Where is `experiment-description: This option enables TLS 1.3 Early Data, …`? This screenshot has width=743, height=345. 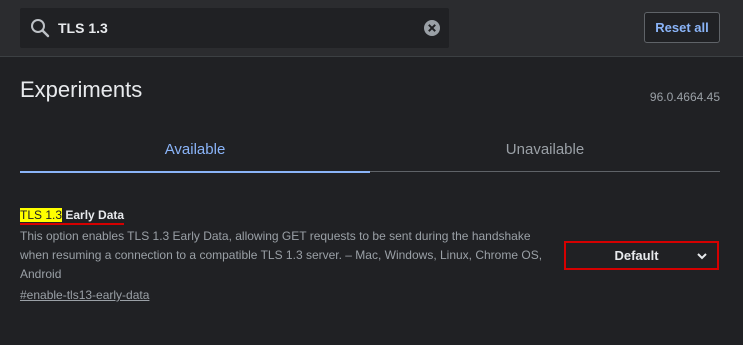 experiment-description: This option enables TLS 1.3 Early Data, … is located at coordinates (281, 255).